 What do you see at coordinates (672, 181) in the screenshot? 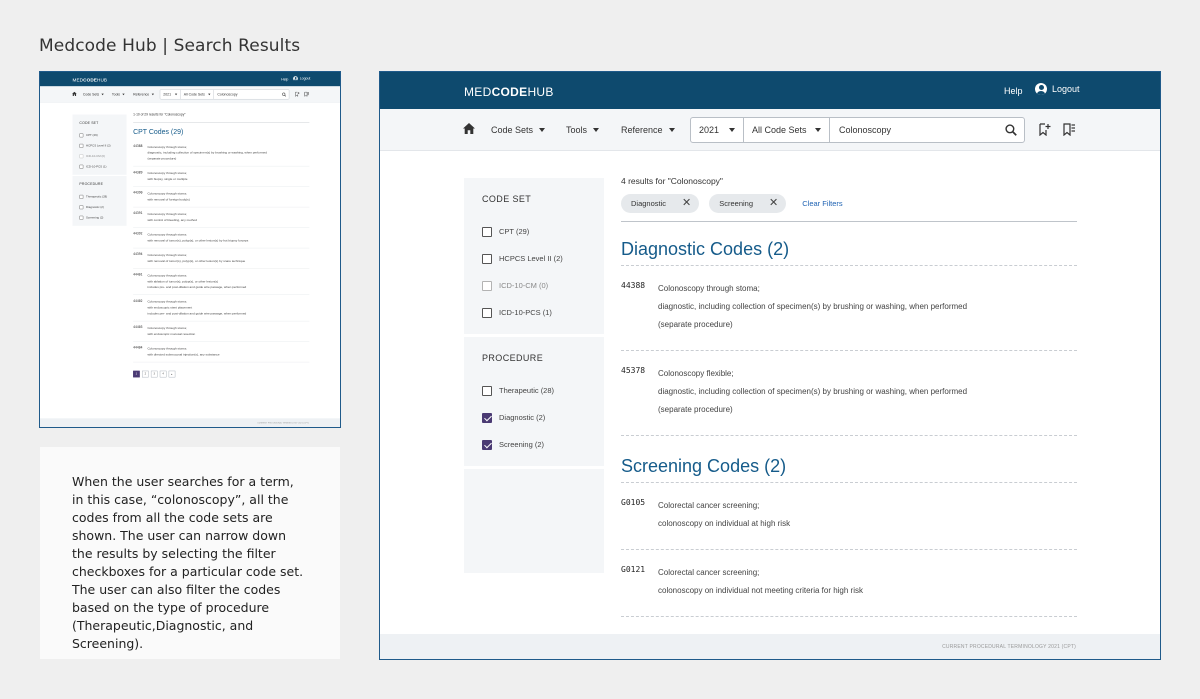
I see `results-count: 4 results for "Colonoscopy"` at bounding box center [672, 181].